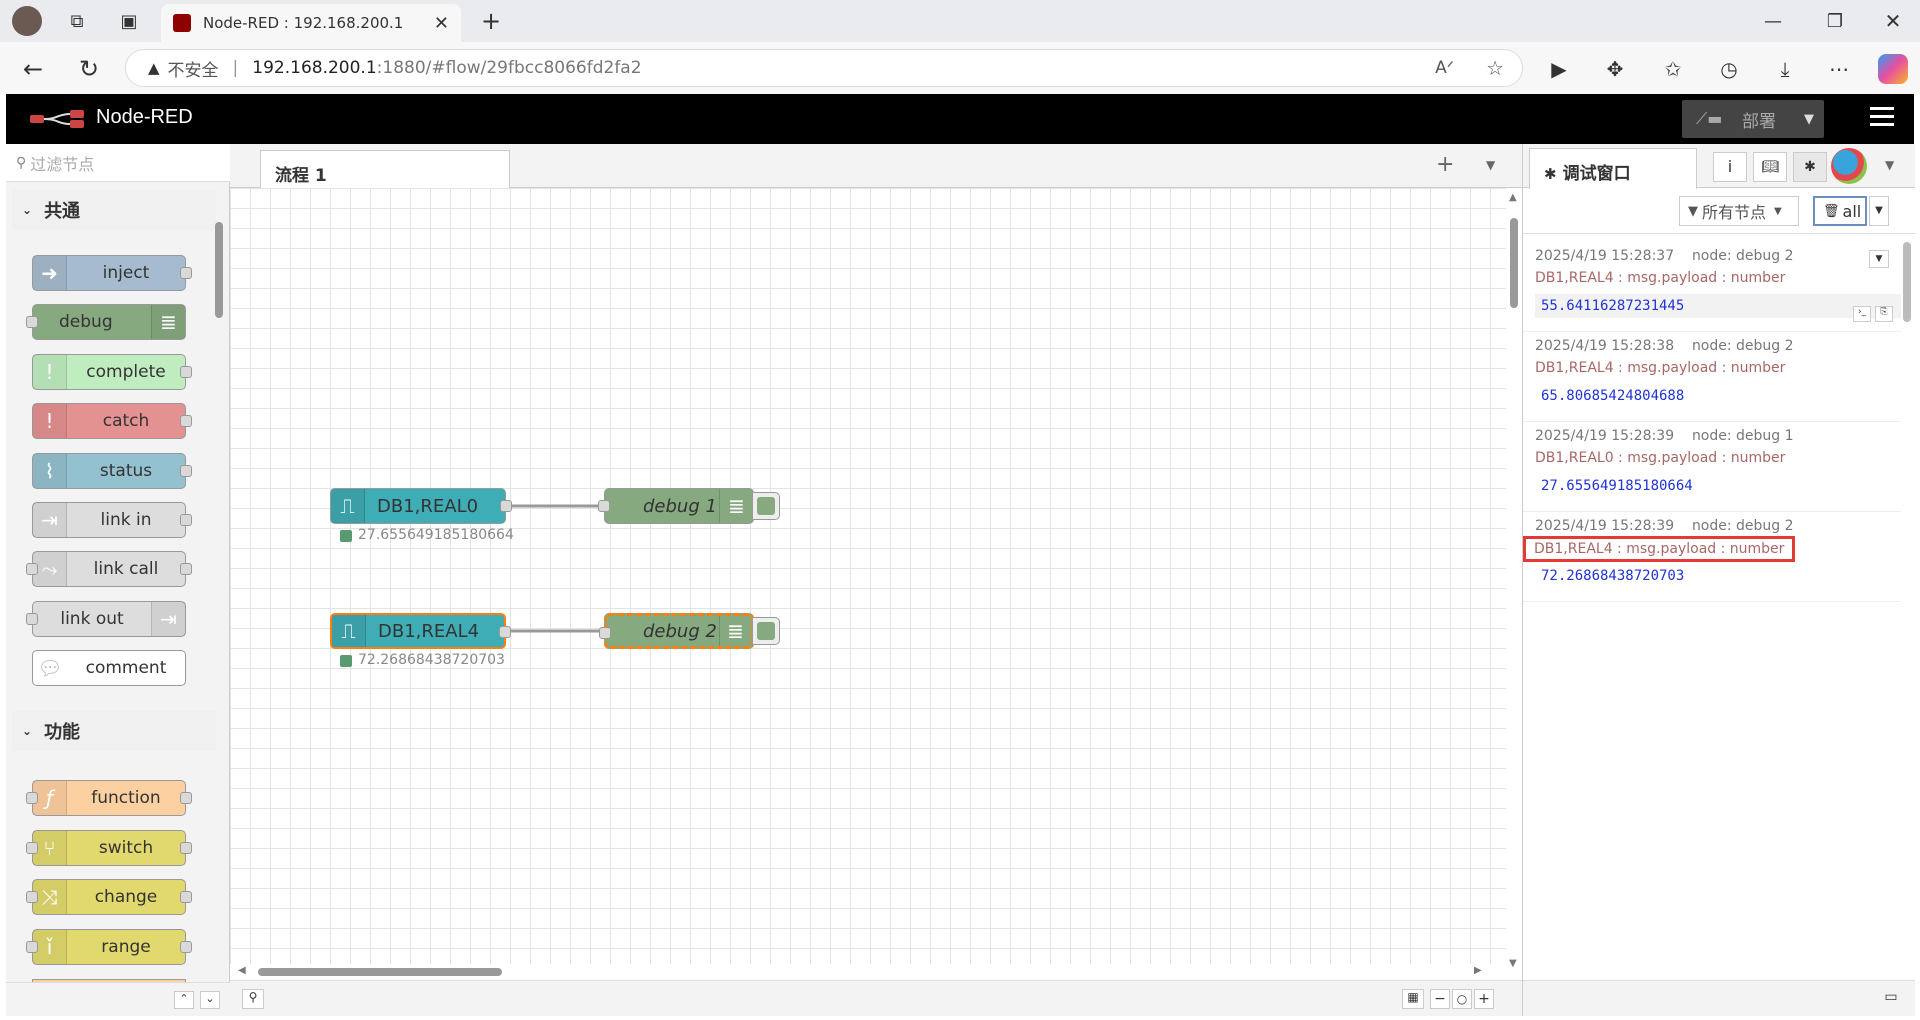 The height and width of the screenshot is (1020, 1920). I want to click on close-tab-icon: ✕, so click(441, 23).